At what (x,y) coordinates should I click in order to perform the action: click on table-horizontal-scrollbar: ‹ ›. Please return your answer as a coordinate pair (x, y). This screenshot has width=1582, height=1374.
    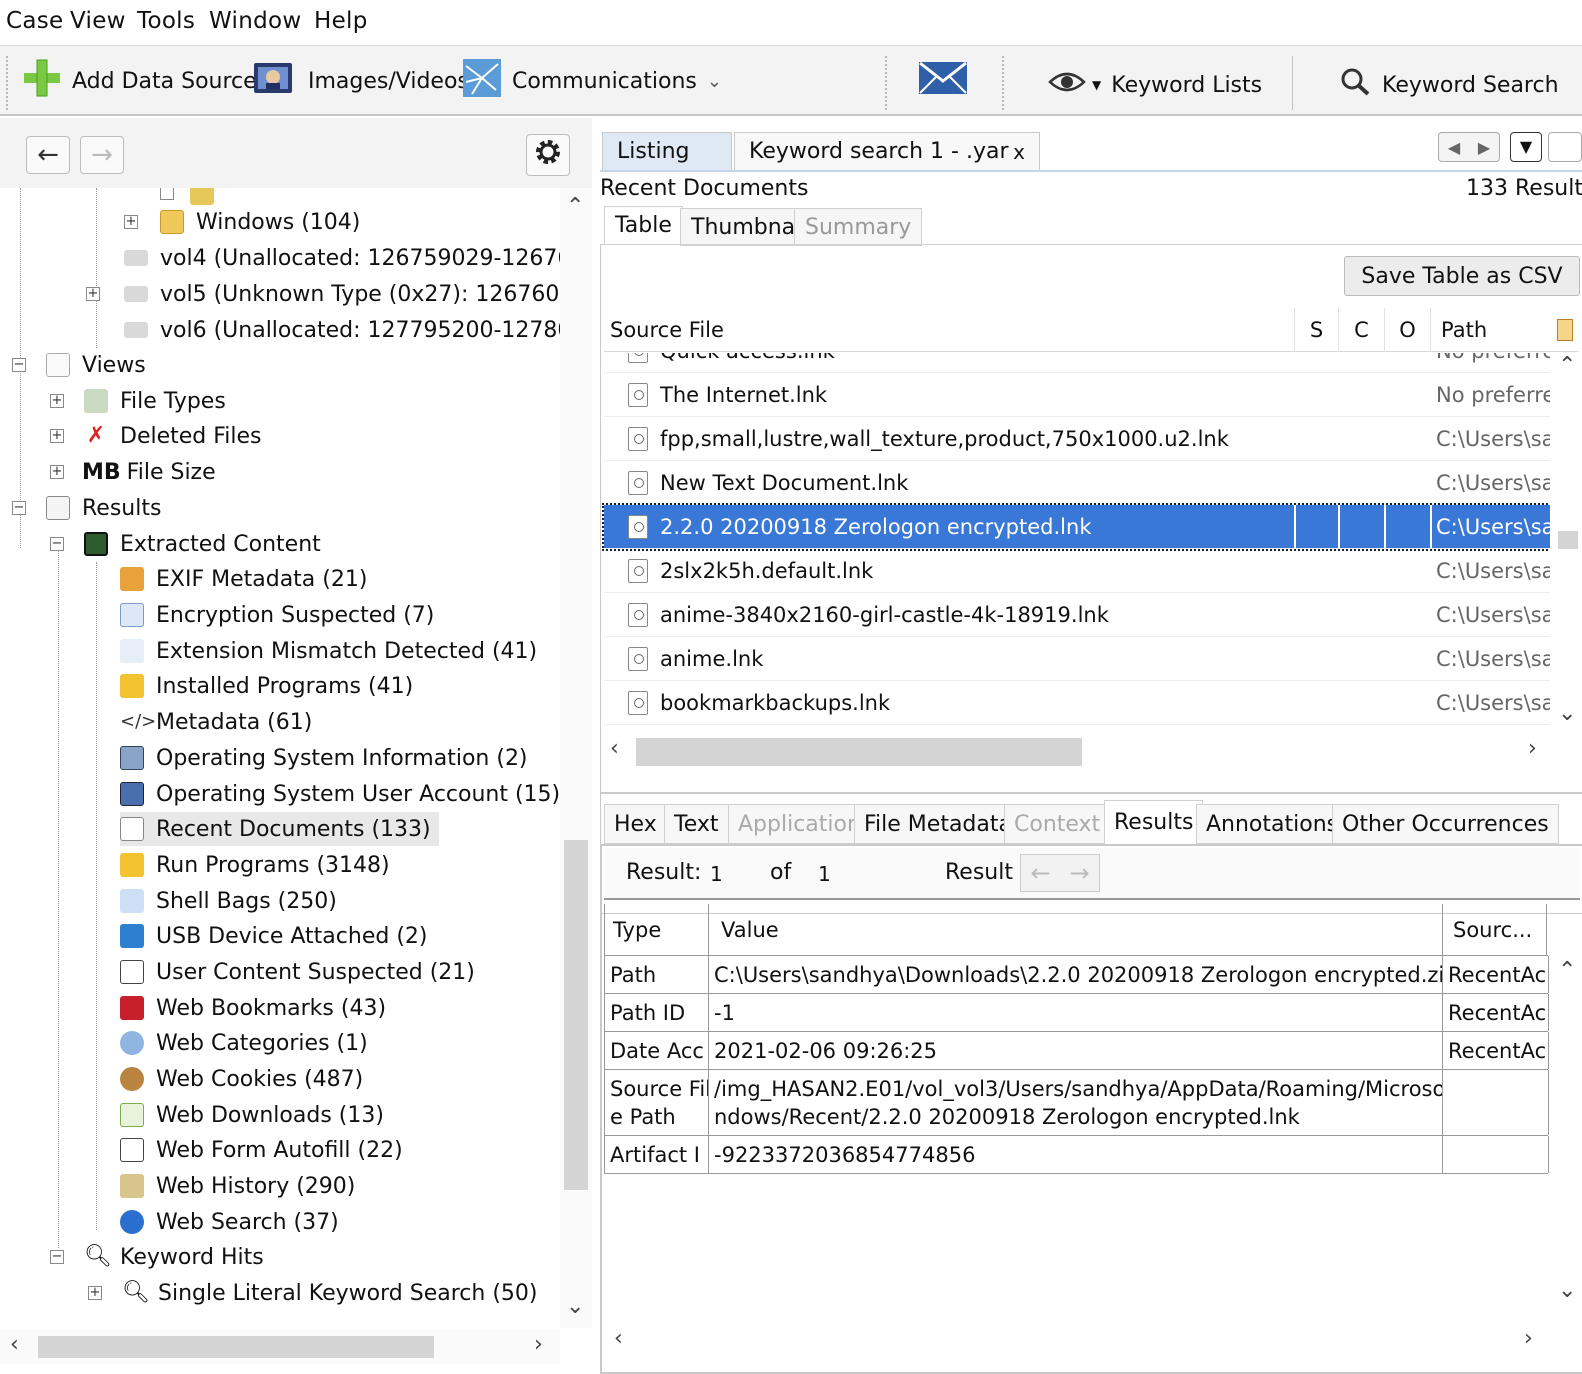
    Looking at the image, I should click on (1077, 751).